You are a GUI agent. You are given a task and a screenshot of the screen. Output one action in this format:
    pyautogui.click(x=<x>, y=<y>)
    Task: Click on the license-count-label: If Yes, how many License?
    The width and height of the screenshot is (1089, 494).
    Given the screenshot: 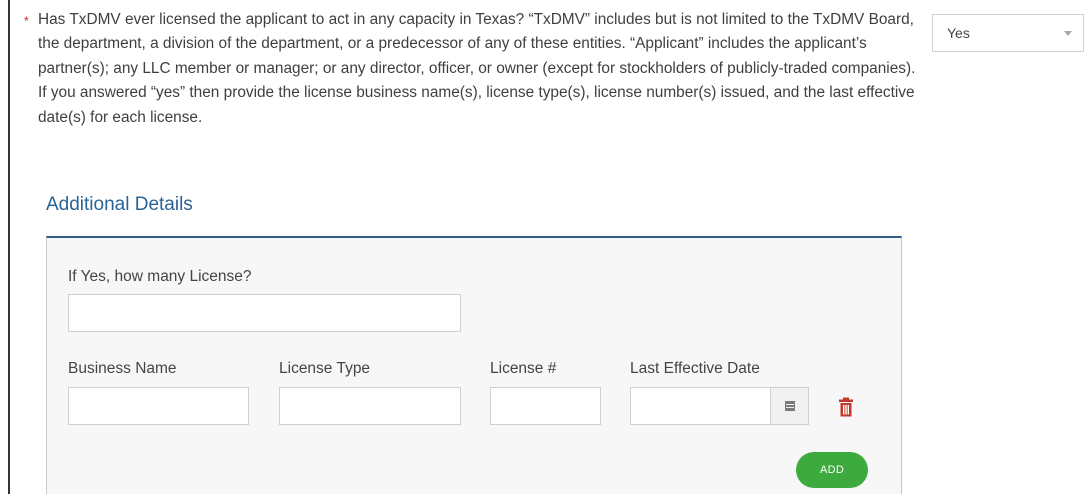 What is the action you would take?
    pyautogui.click(x=160, y=276)
    